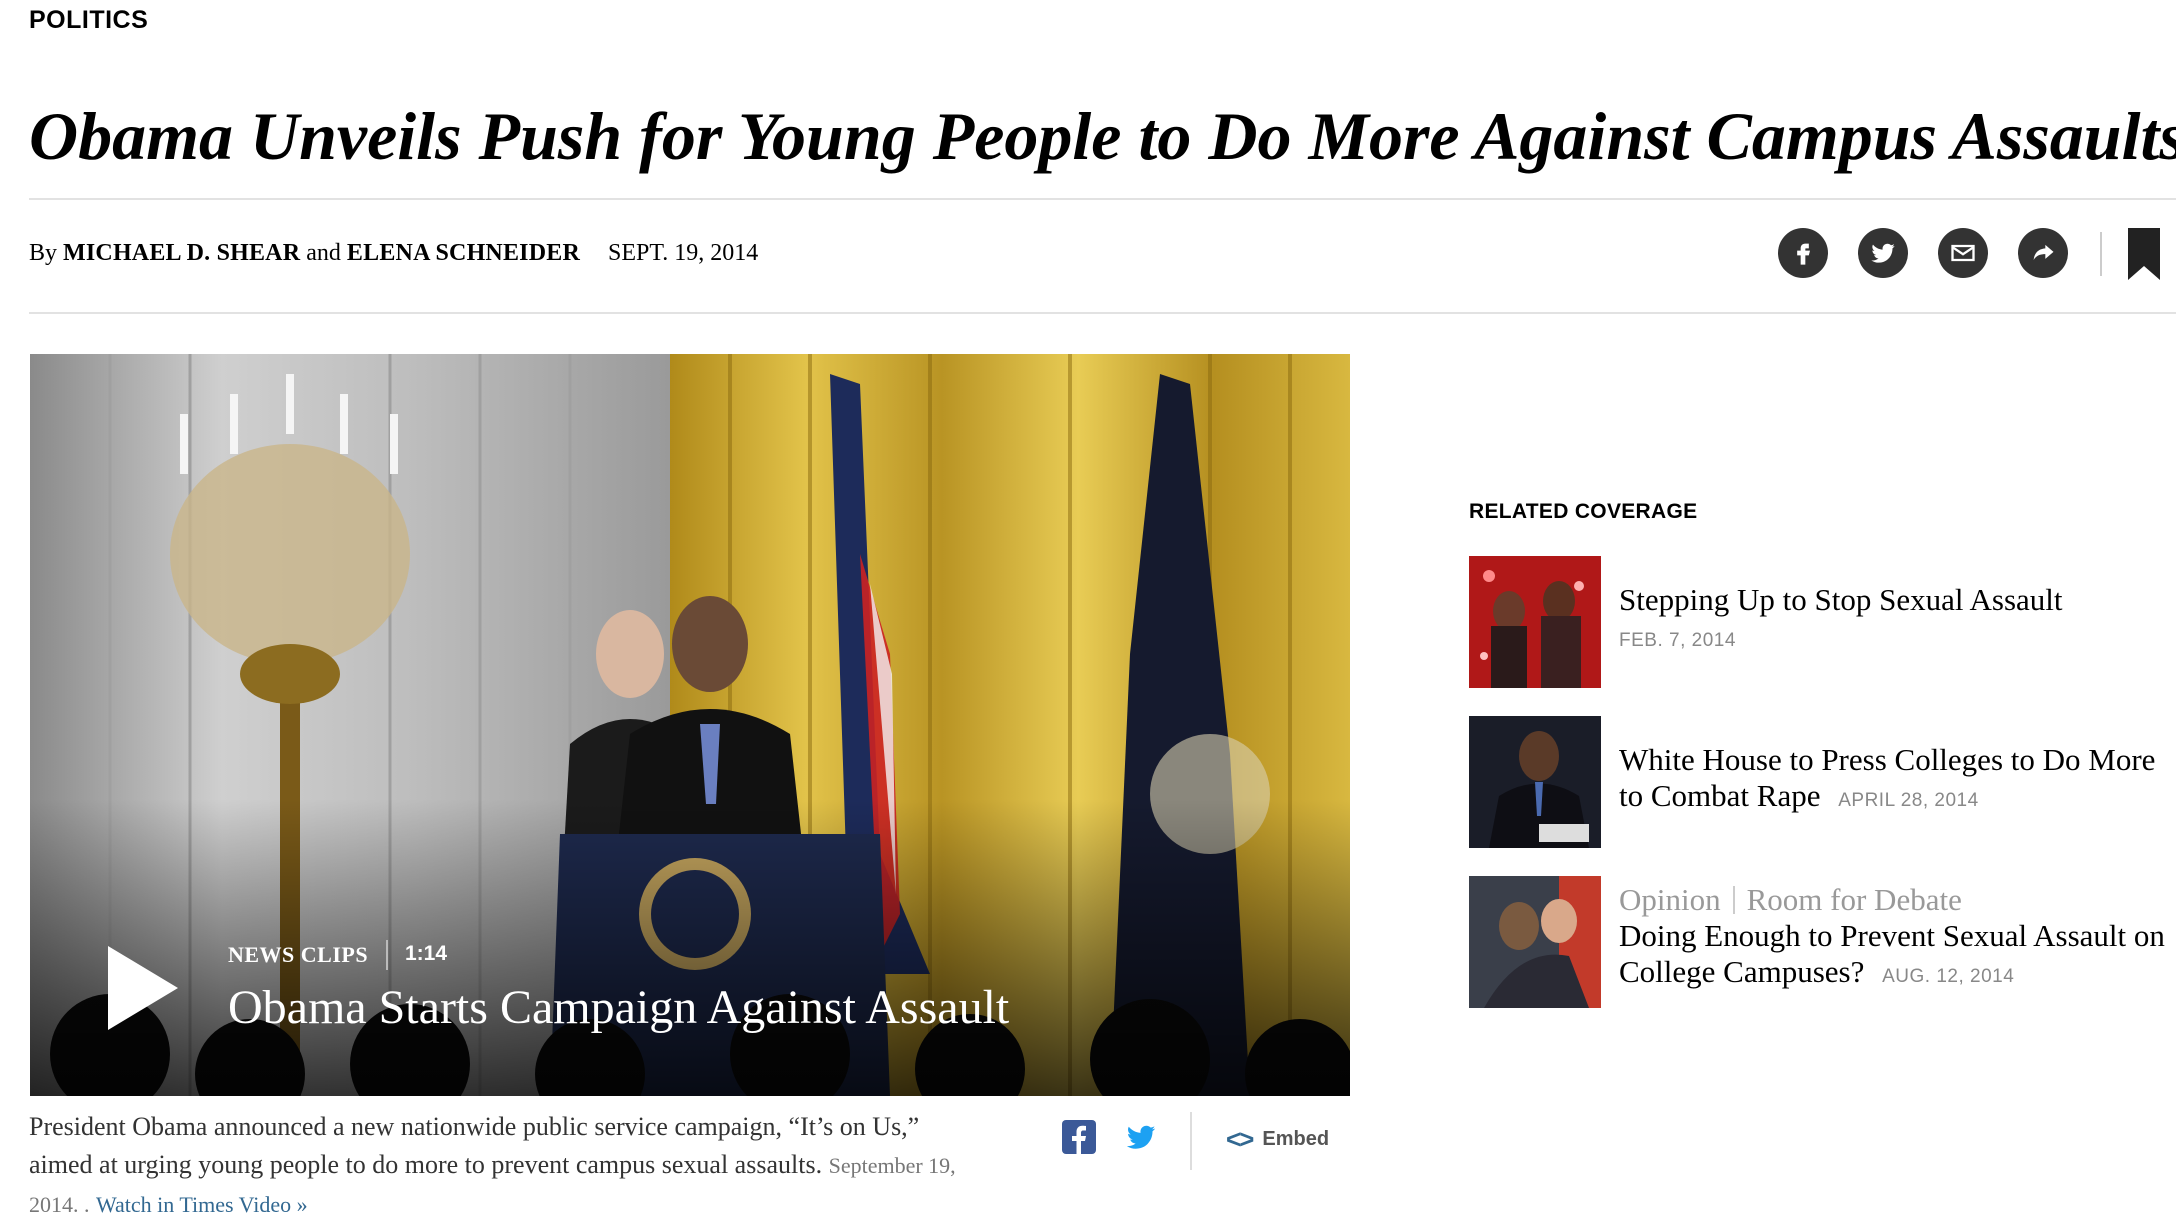 This screenshot has height=1224, width=2176. I want to click on twitter-share-button, so click(1883, 253).